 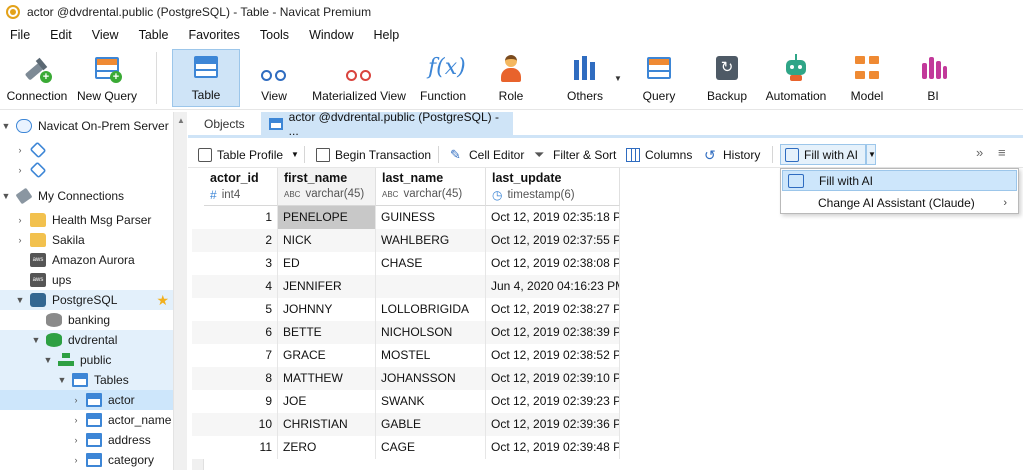 I want to click on function-button: f(x) Function, so click(x=443, y=78).